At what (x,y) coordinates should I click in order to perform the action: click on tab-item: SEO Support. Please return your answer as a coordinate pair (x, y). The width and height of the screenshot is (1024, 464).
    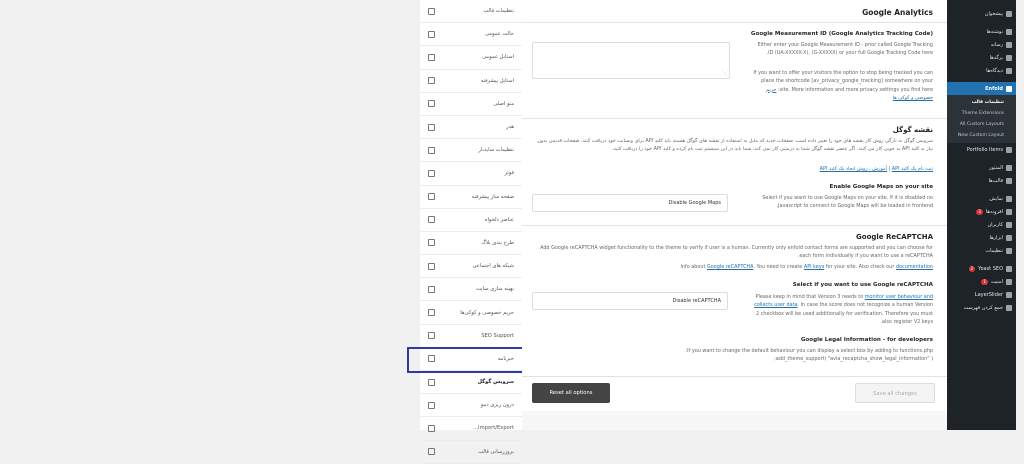
    Looking at the image, I should click on (471, 336).